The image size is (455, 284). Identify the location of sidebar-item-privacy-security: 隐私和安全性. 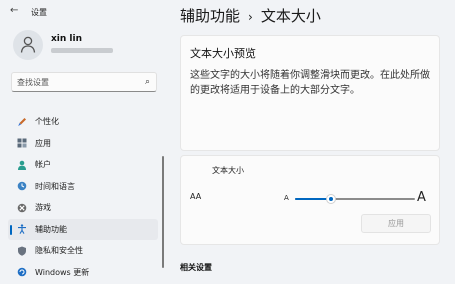
(83, 251).